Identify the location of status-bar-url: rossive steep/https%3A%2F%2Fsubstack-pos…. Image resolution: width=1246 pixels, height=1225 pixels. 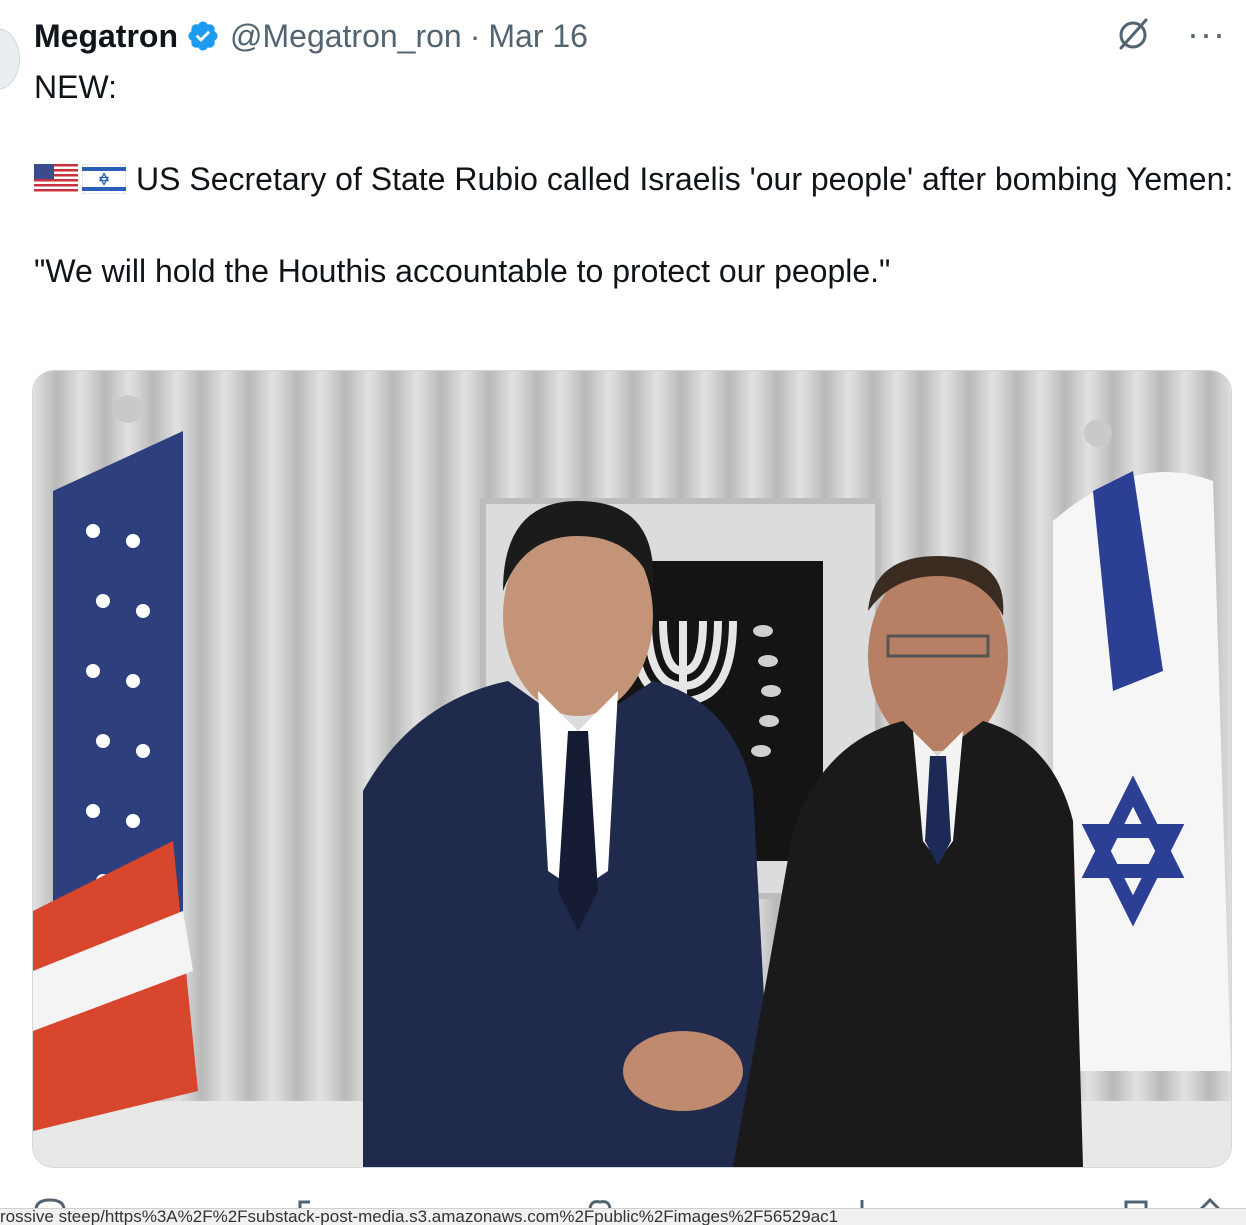
(623, 1216).